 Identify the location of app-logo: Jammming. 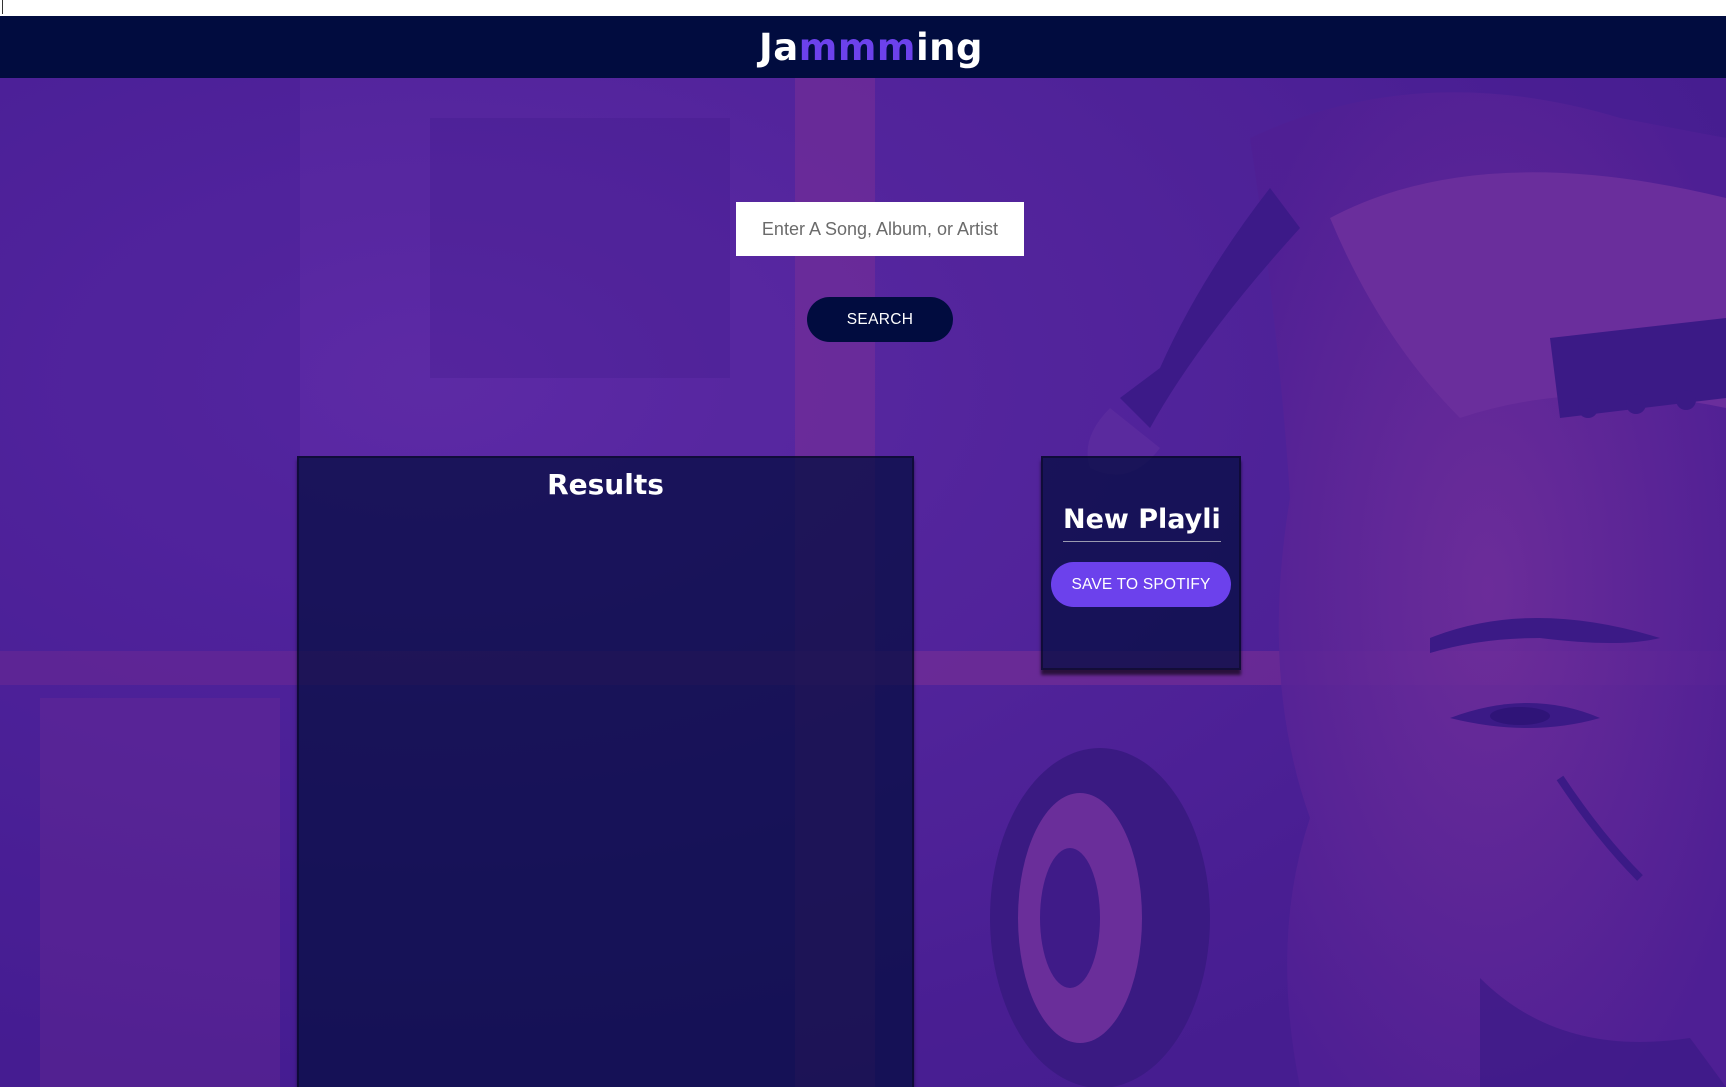
(871, 47).